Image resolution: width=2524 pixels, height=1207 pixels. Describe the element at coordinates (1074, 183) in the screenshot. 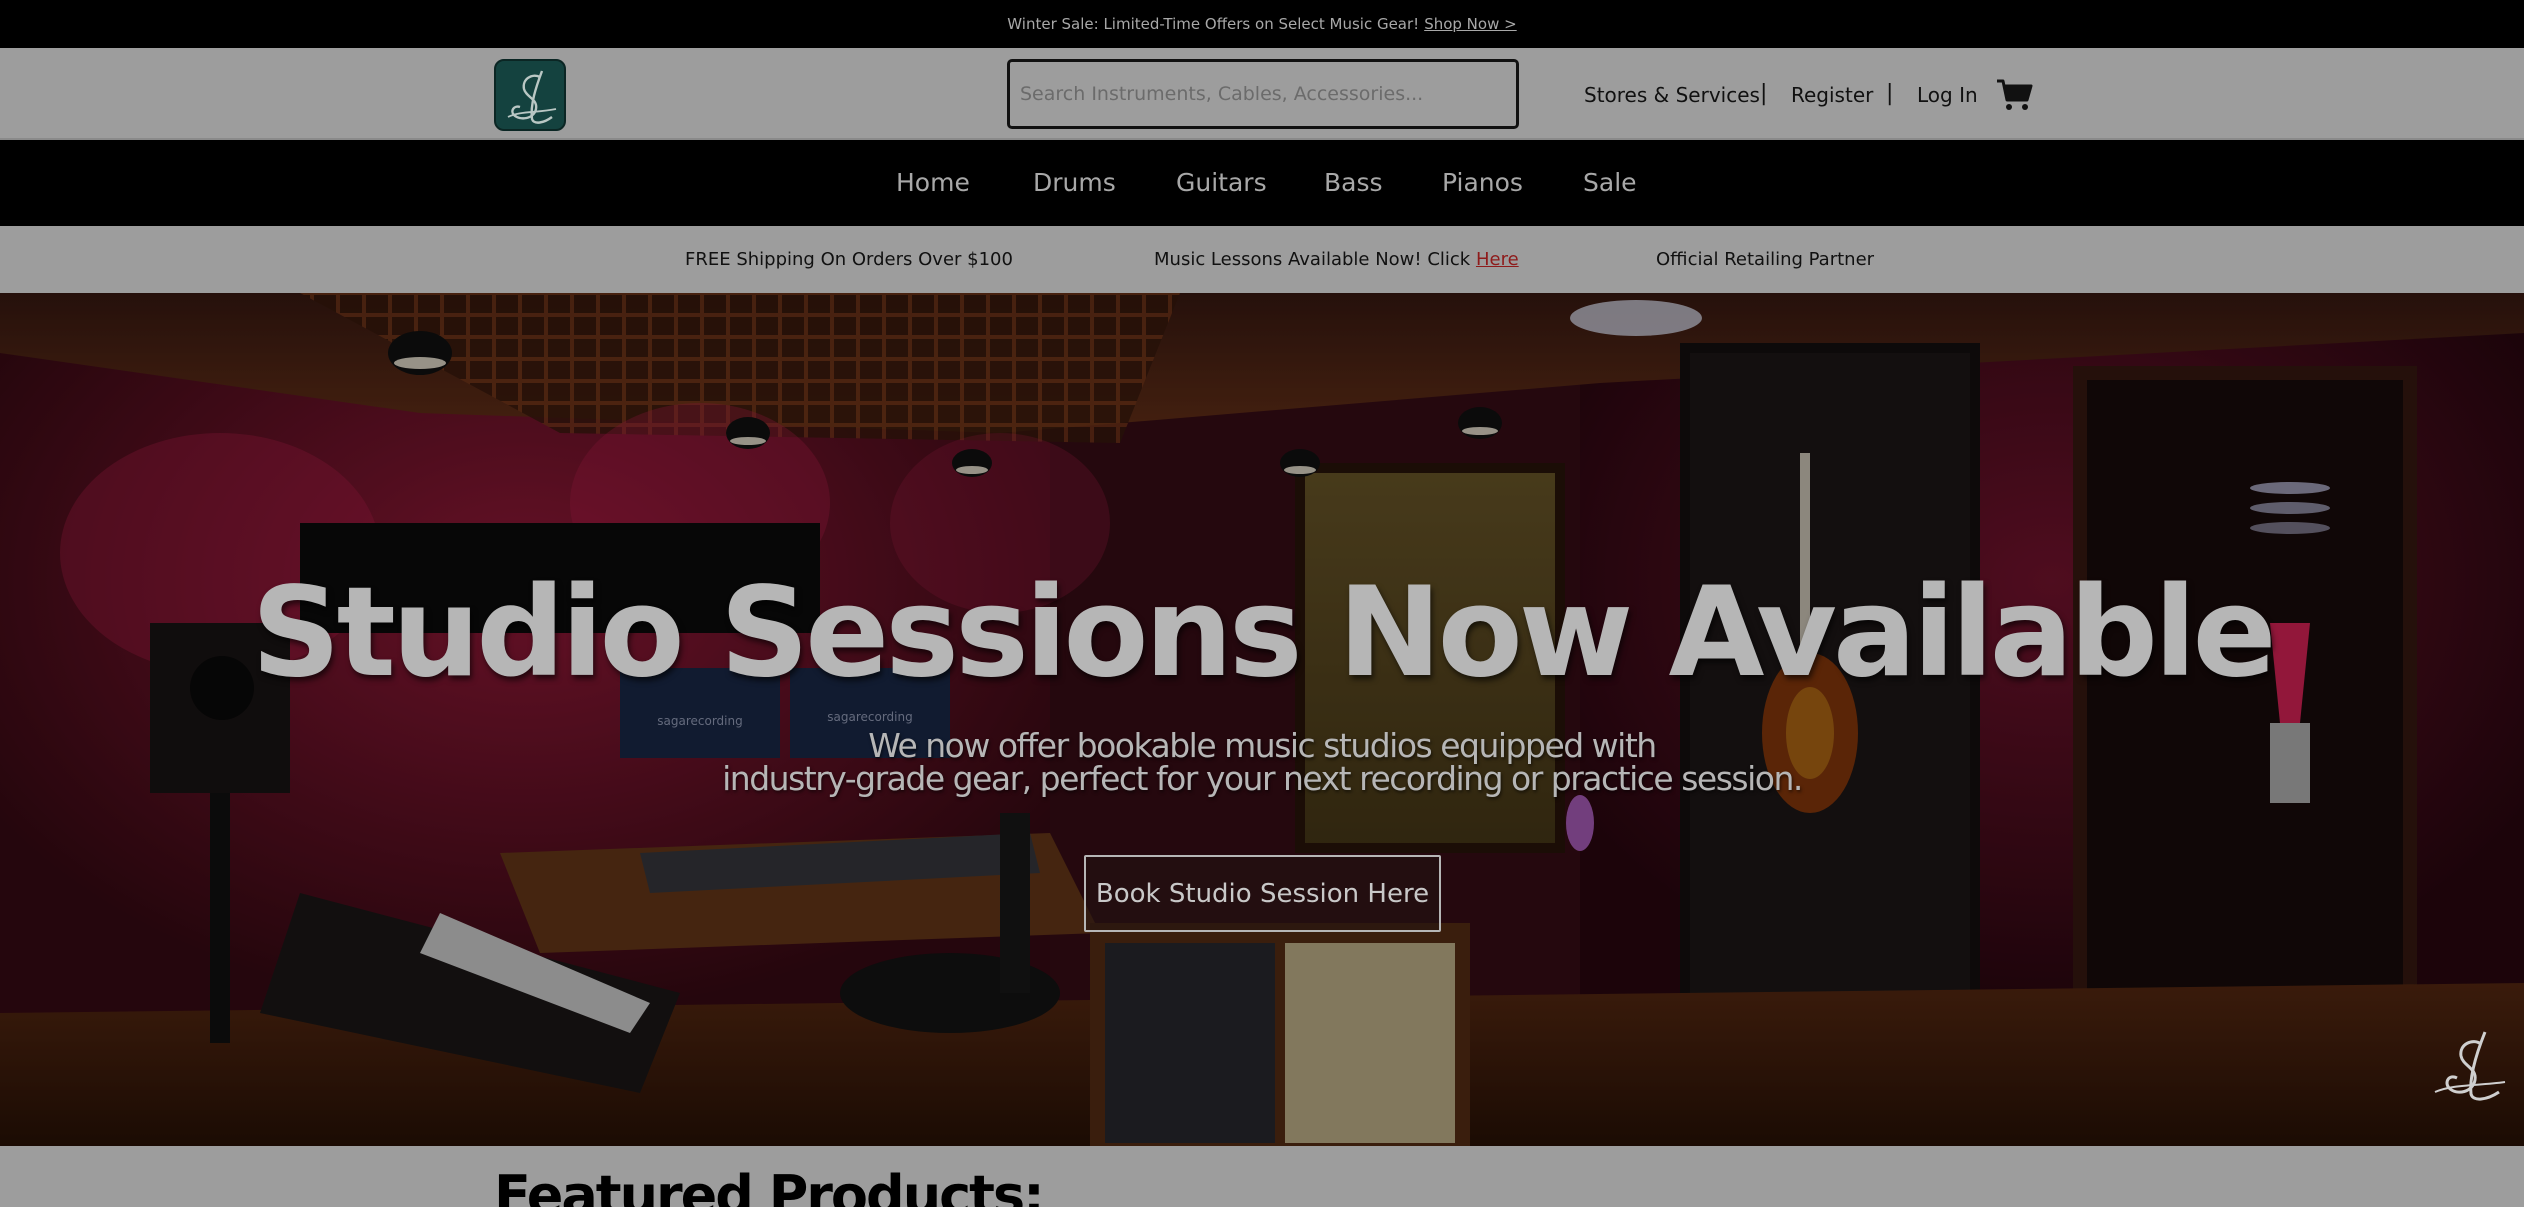

I see `nav-drums: Drums` at that location.